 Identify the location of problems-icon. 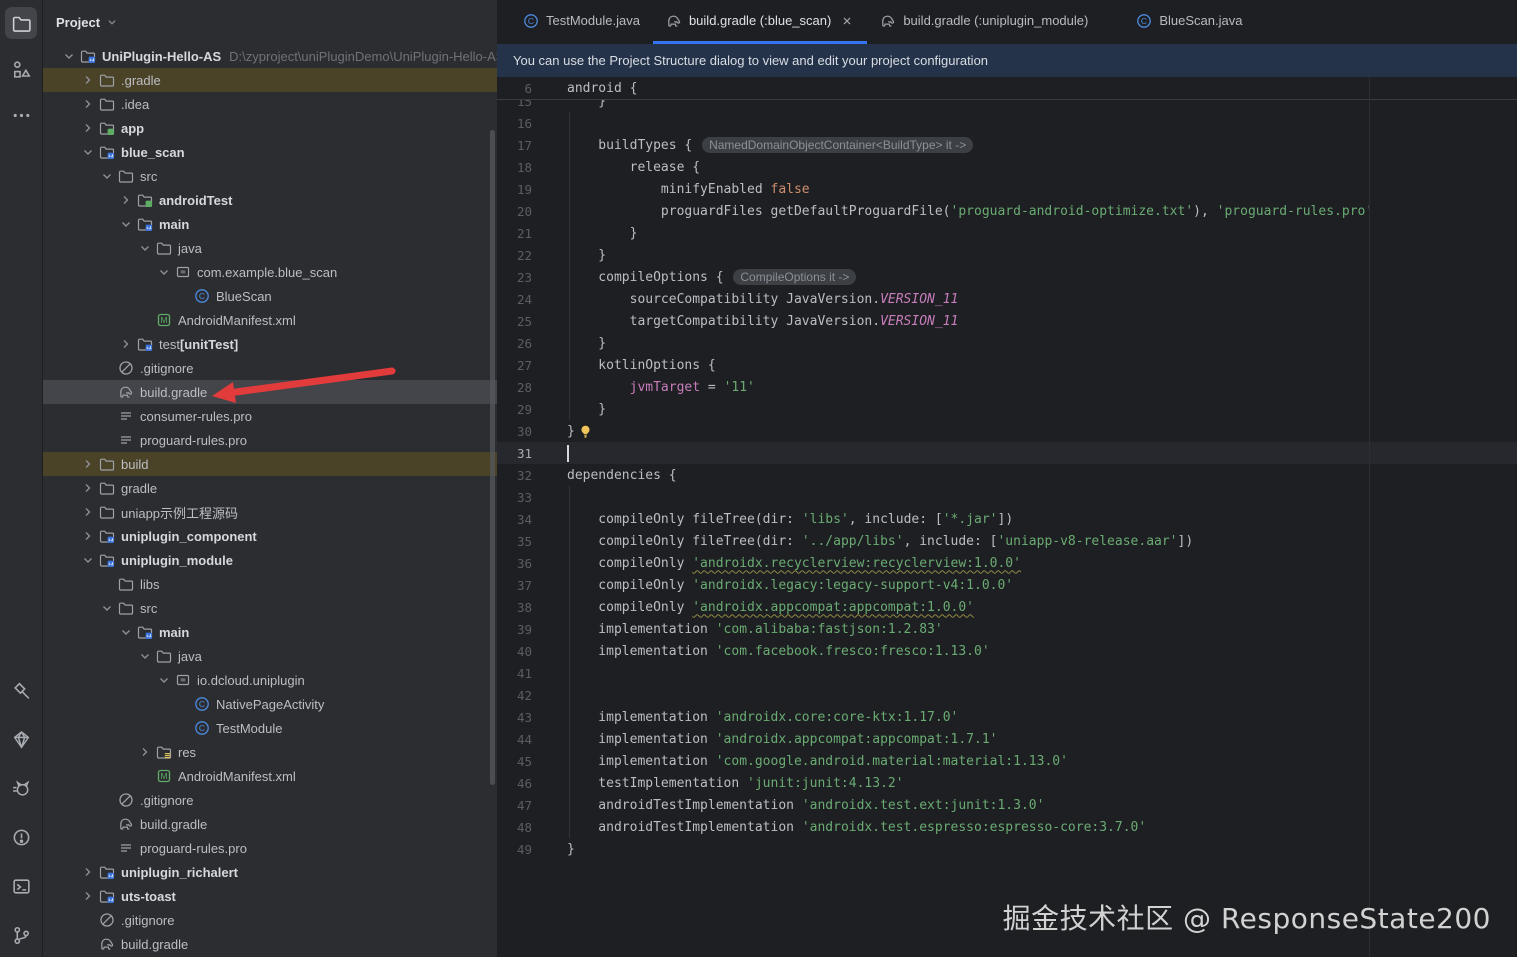
(21, 837).